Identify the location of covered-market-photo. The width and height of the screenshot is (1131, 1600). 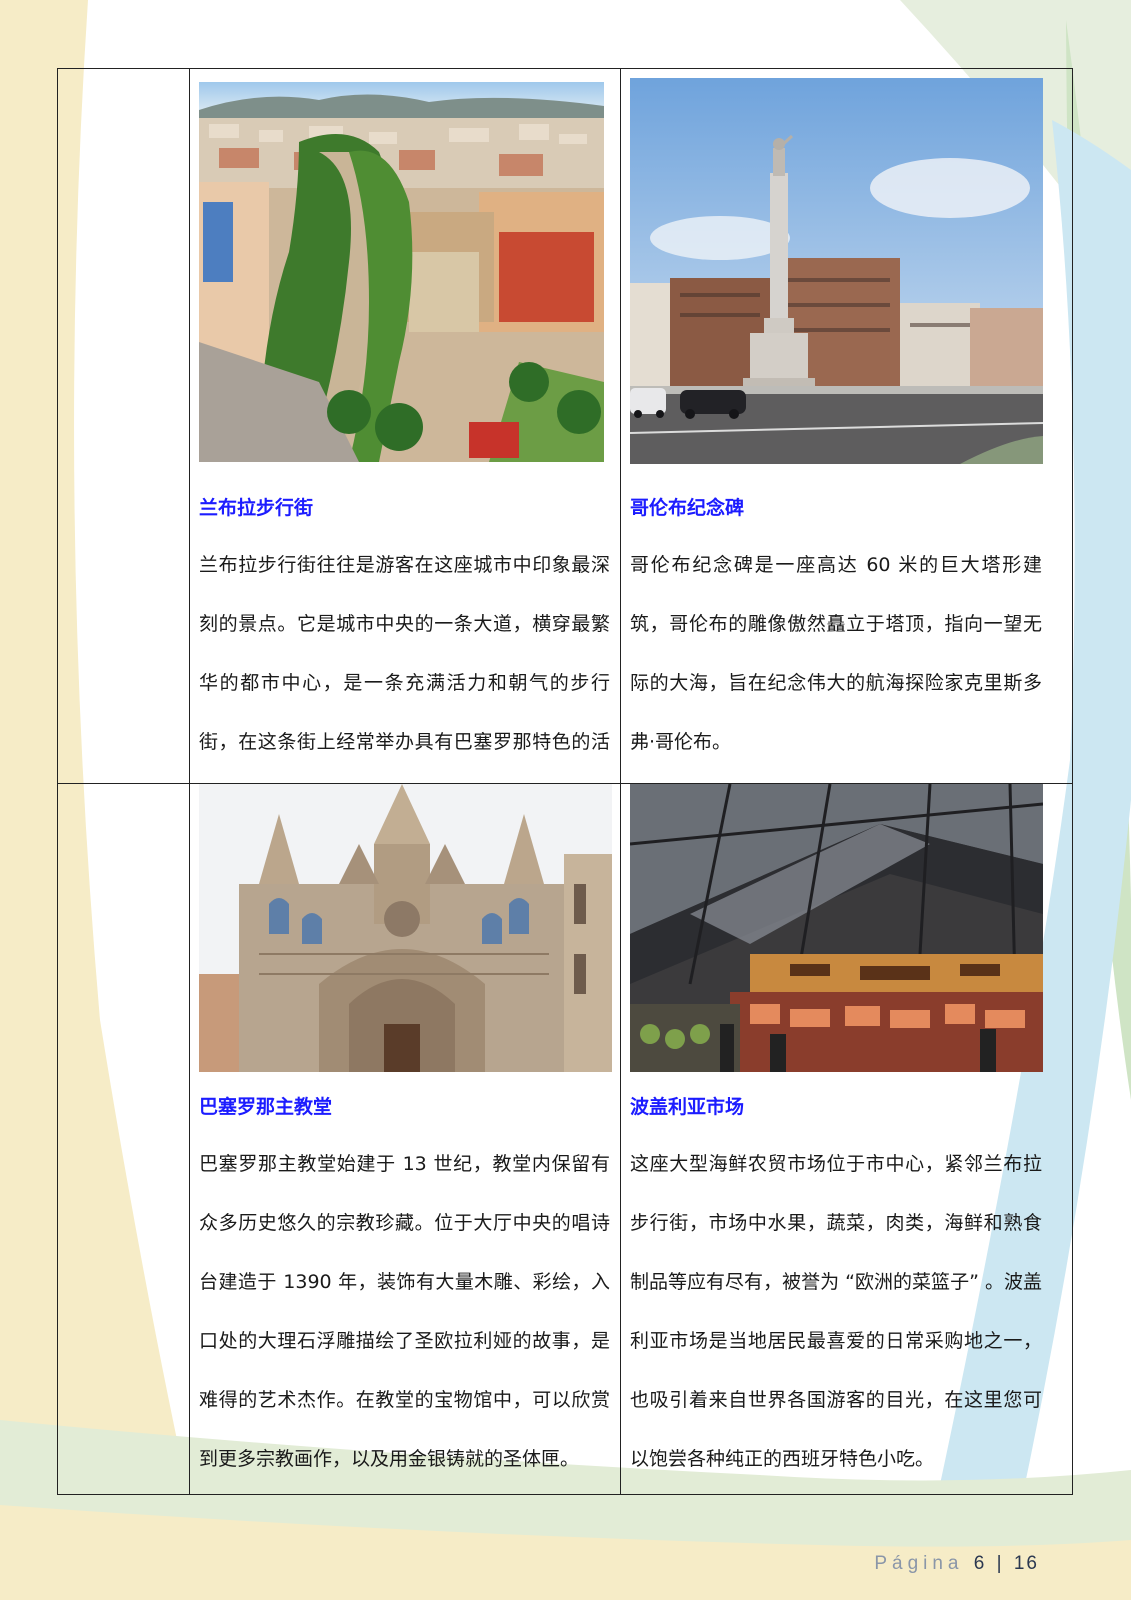
(836, 928).